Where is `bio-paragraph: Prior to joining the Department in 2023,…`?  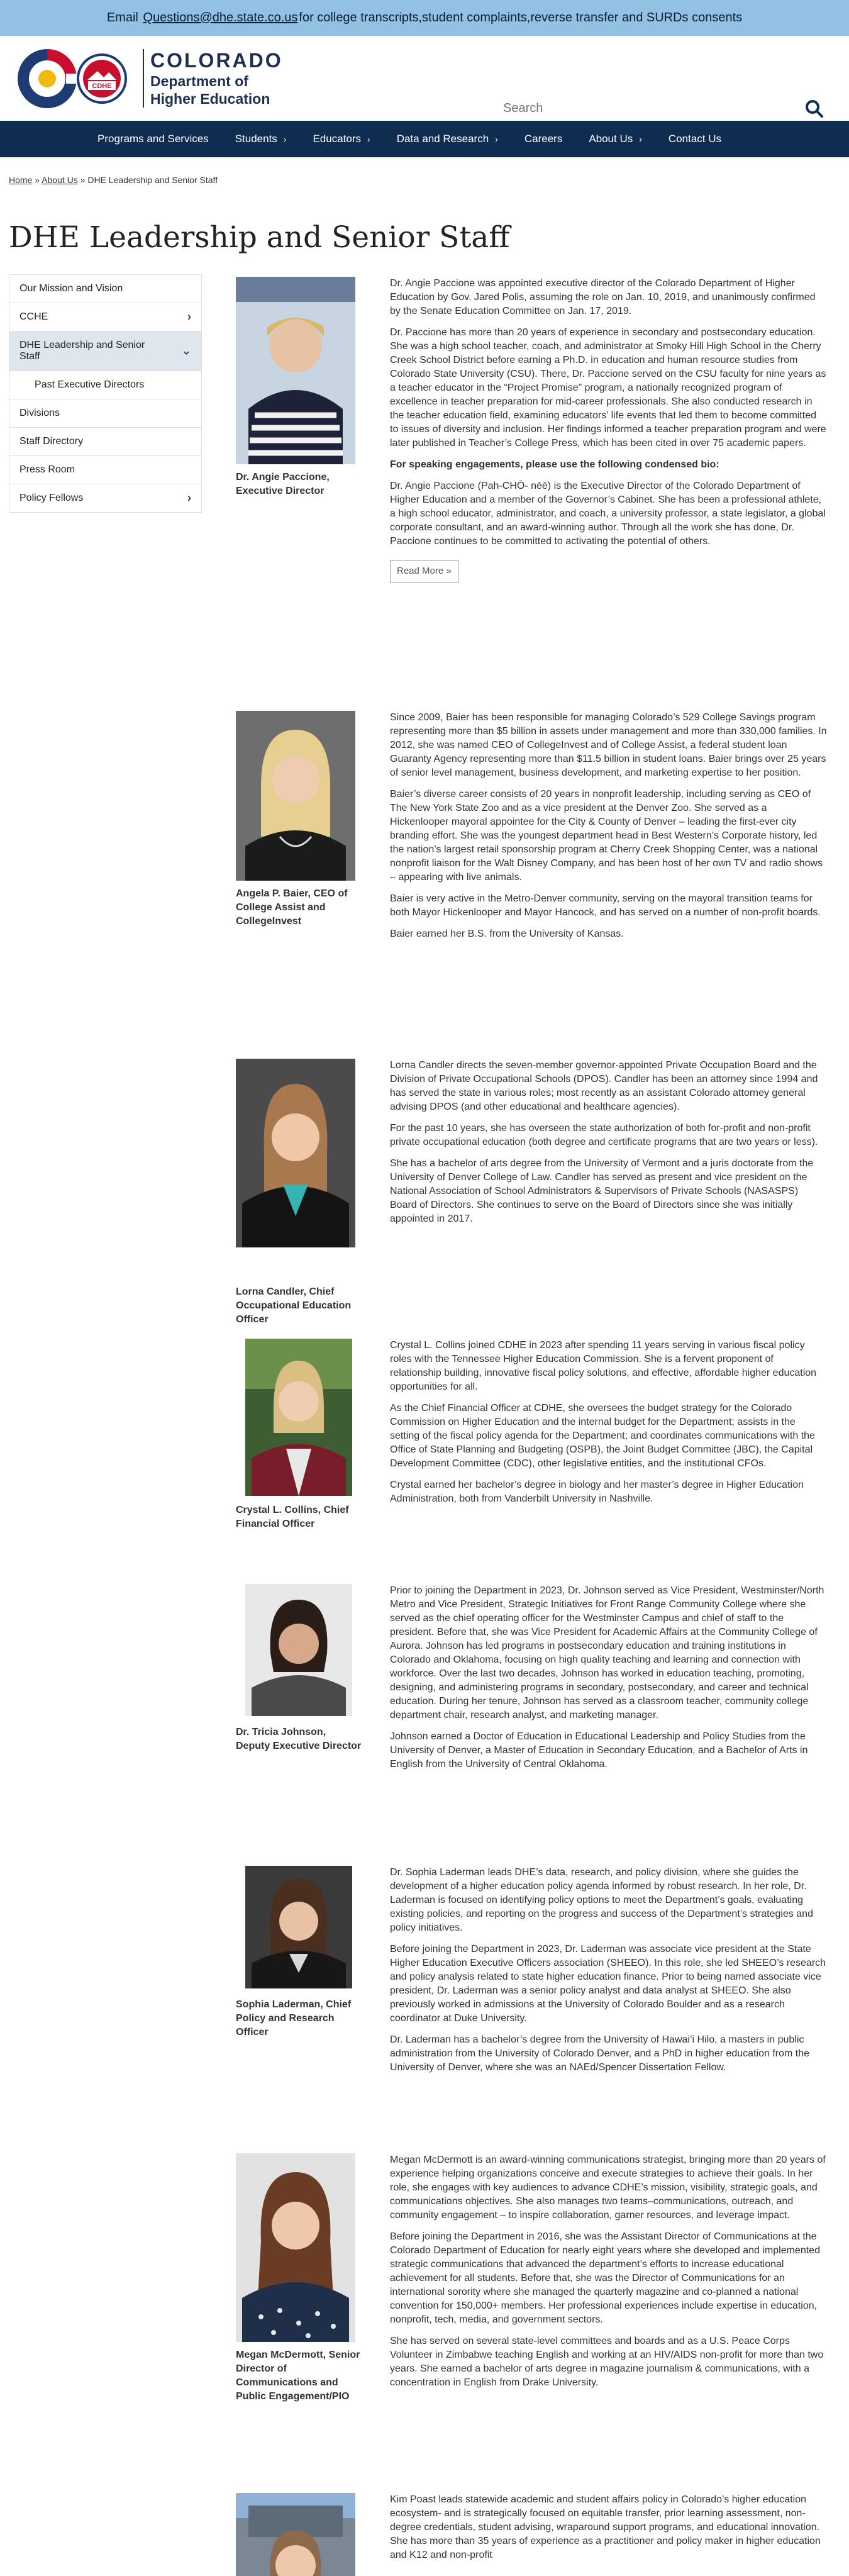 bio-paragraph: Prior to joining the Department in 2023,… is located at coordinates (607, 1652).